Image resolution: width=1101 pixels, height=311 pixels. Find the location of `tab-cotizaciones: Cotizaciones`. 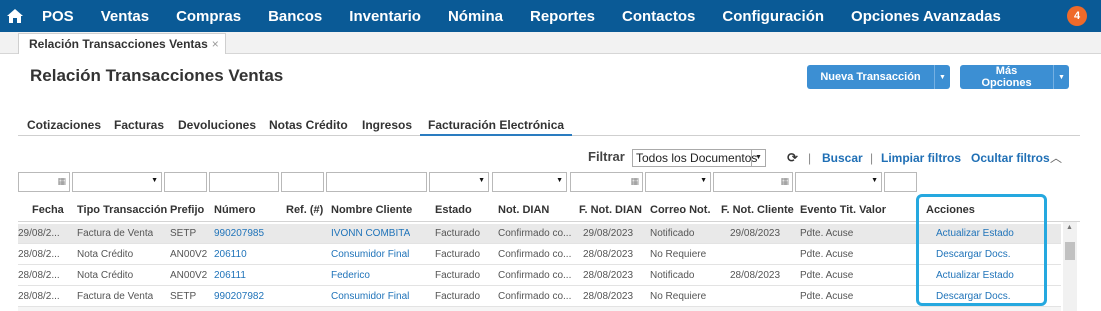

tab-cotizaciones: Cotizaciones is located at coordinates (64, 127).